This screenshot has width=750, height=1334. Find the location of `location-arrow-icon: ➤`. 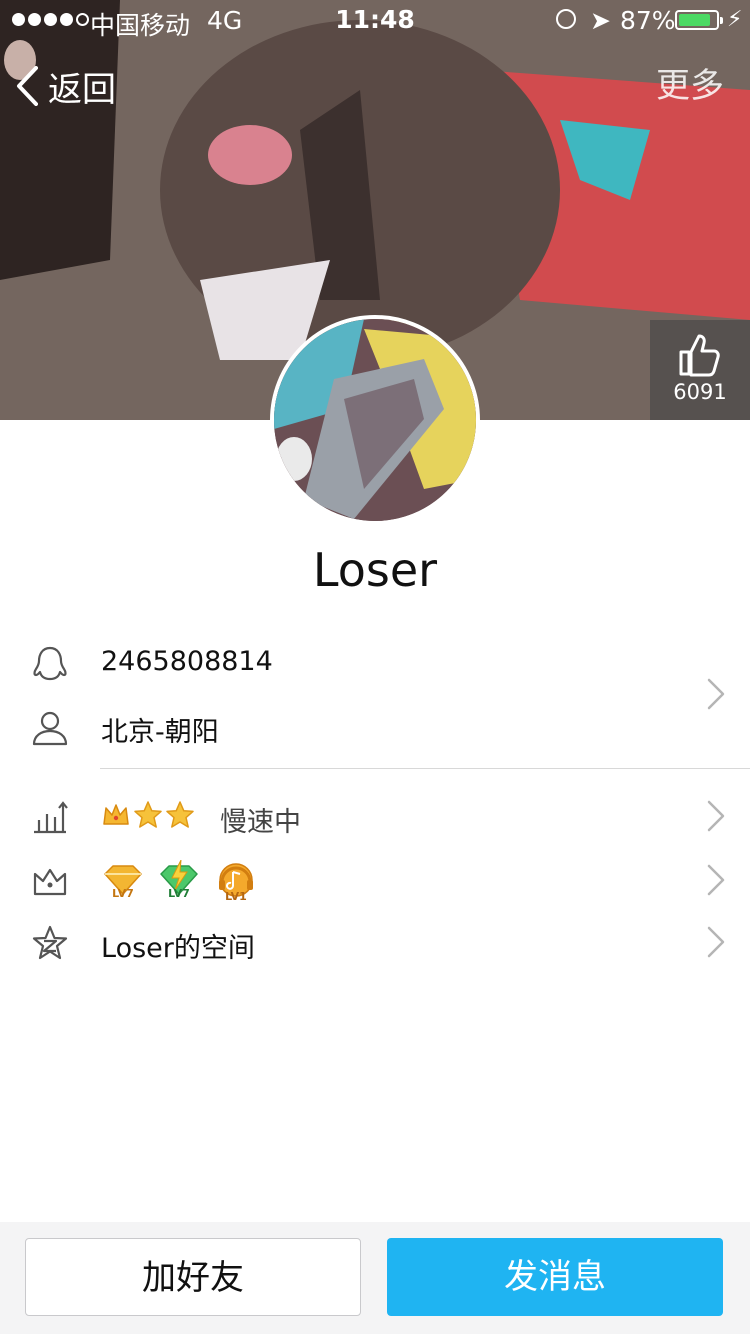

location-arrow-icon: ➤ is located at coordinates (600, 20).